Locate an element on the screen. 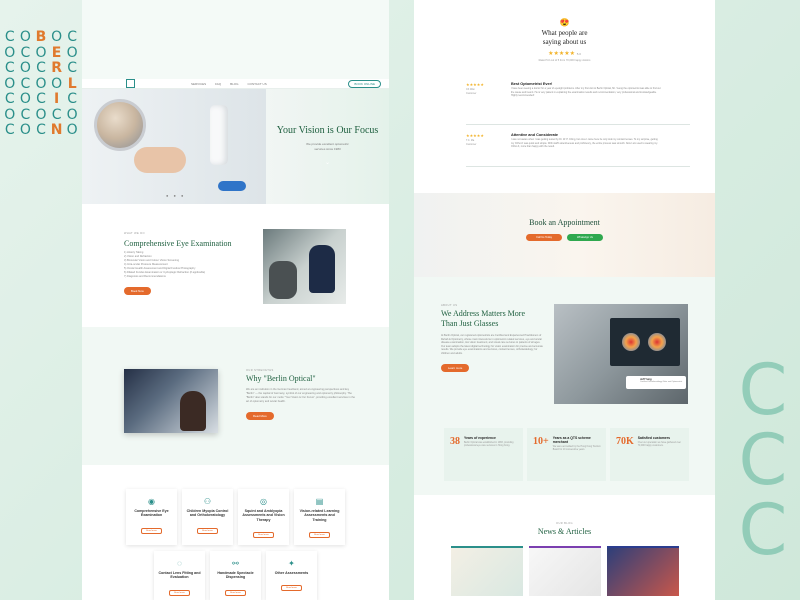  news-section: OUR BLOG News & Articles is located at coordinates (564, 547).